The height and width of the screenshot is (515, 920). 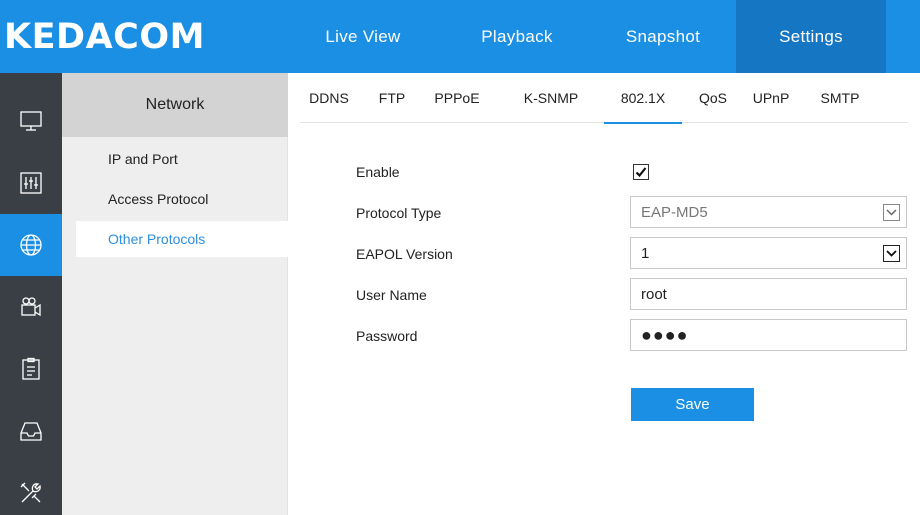 I want to click on sidebar-item-records, so click(x=31, y=369).